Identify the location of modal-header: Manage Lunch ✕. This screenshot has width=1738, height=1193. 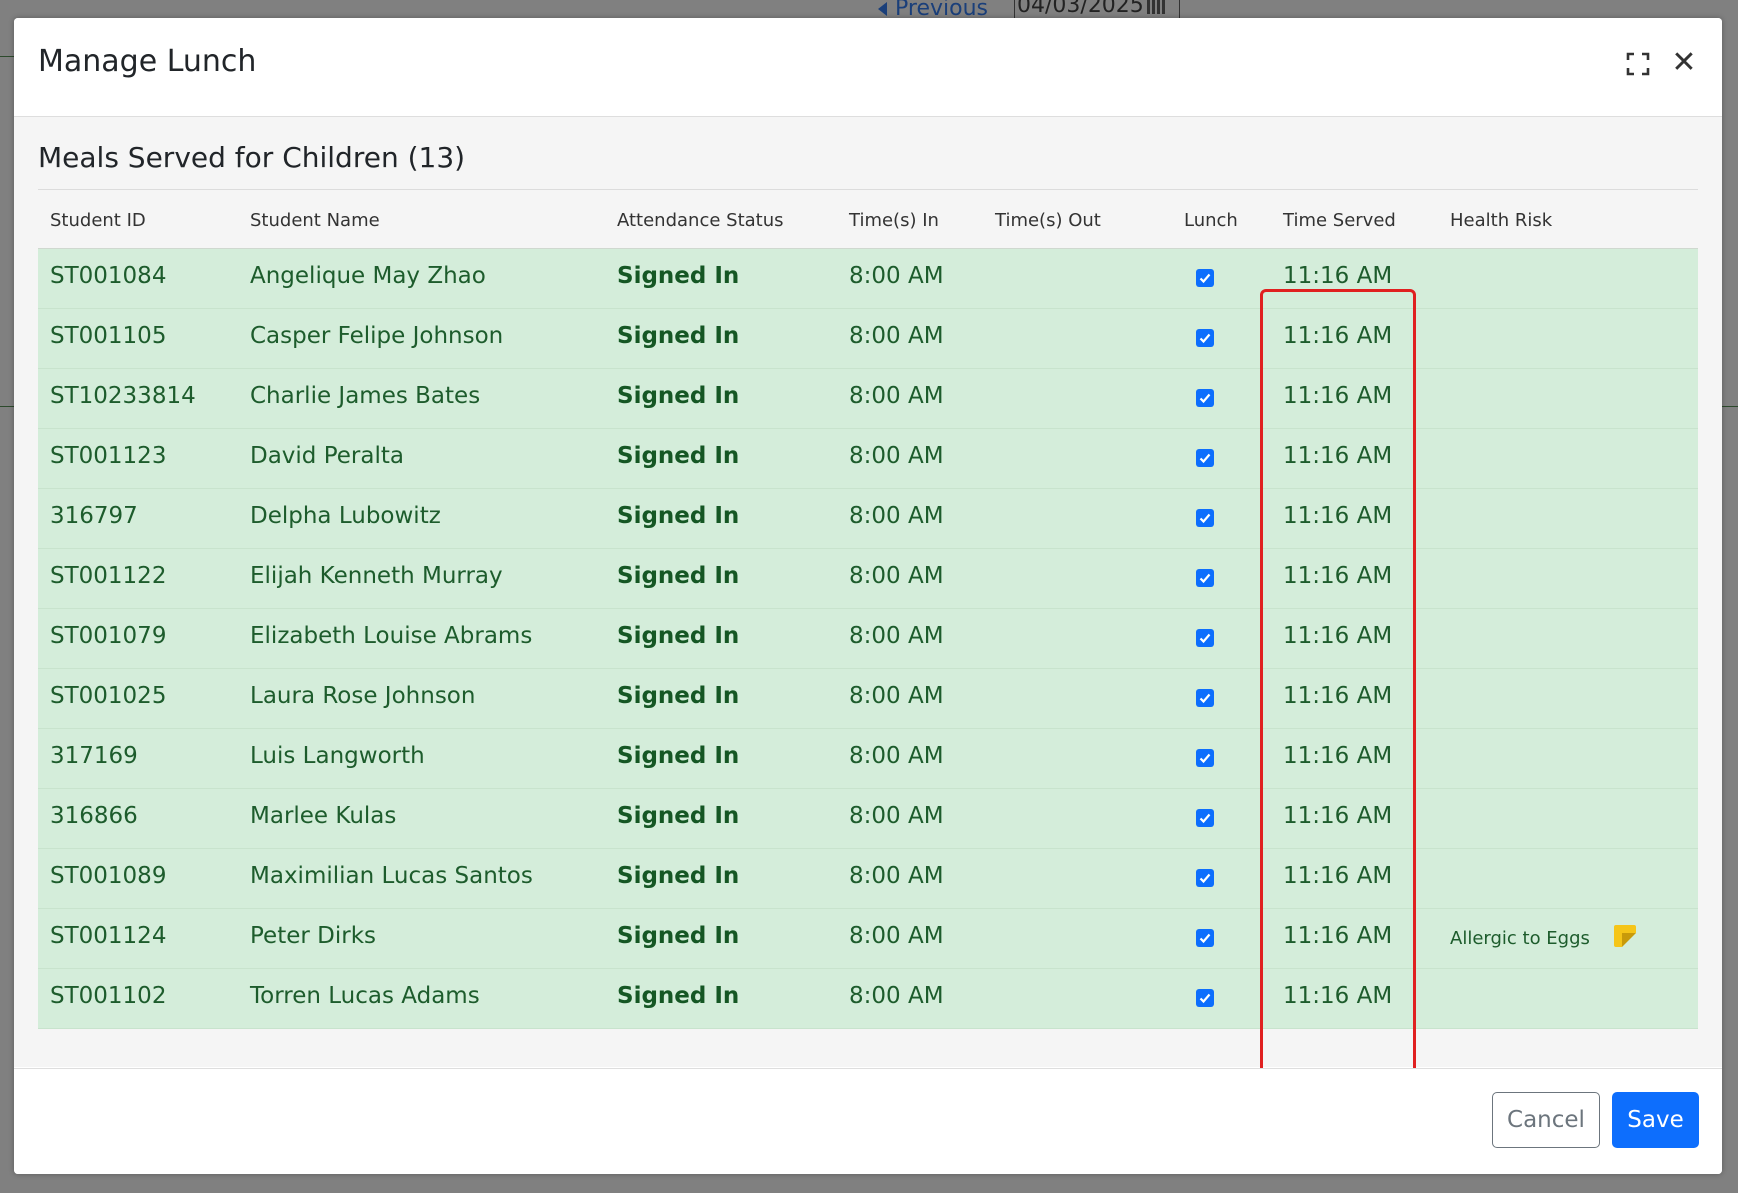
(868, 67).